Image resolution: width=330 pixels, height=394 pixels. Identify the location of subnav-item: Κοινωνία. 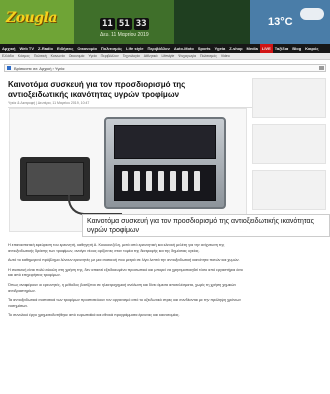
(58, 56).